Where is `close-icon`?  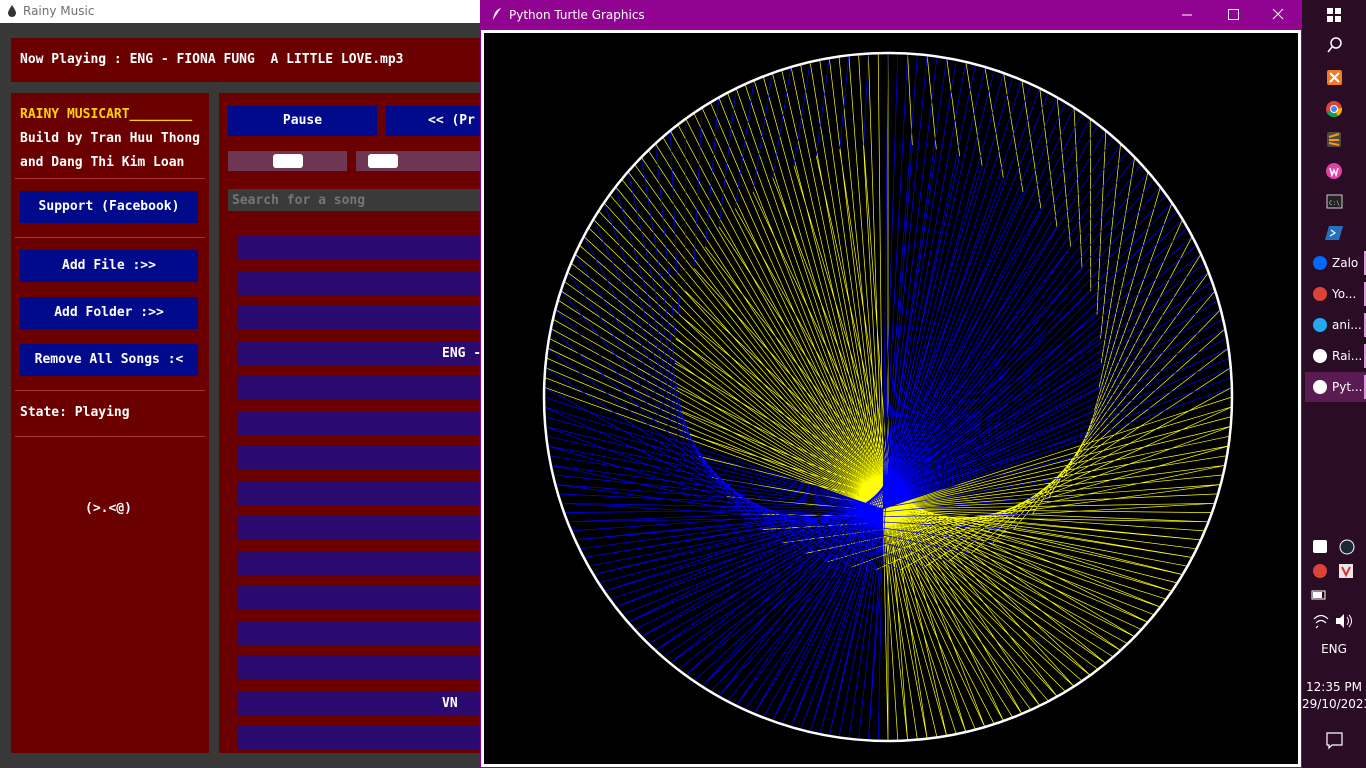
close-icon is located at coordinates (1278, 14).